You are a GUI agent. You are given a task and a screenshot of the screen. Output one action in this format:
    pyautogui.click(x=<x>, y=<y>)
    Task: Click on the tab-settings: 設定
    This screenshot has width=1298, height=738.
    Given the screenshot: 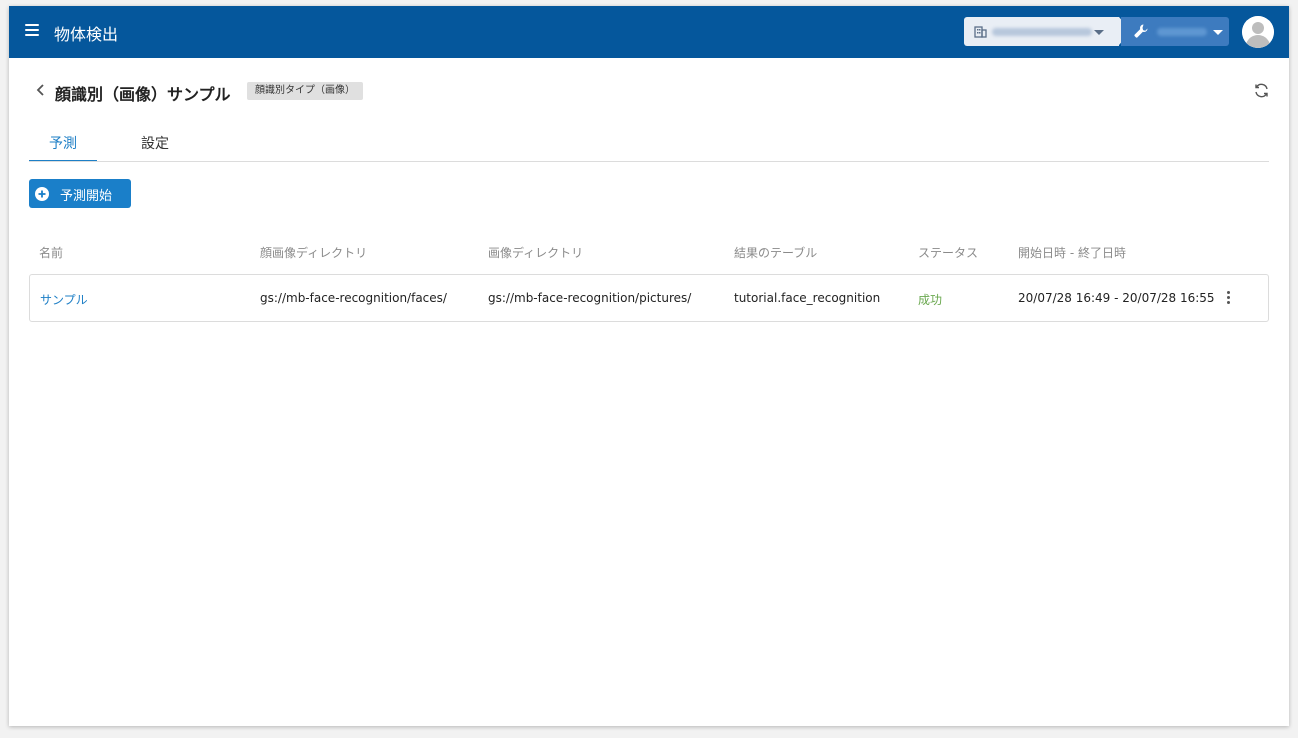 What is the action you would take?
    pyautogui.click(x=155, y=147)
    